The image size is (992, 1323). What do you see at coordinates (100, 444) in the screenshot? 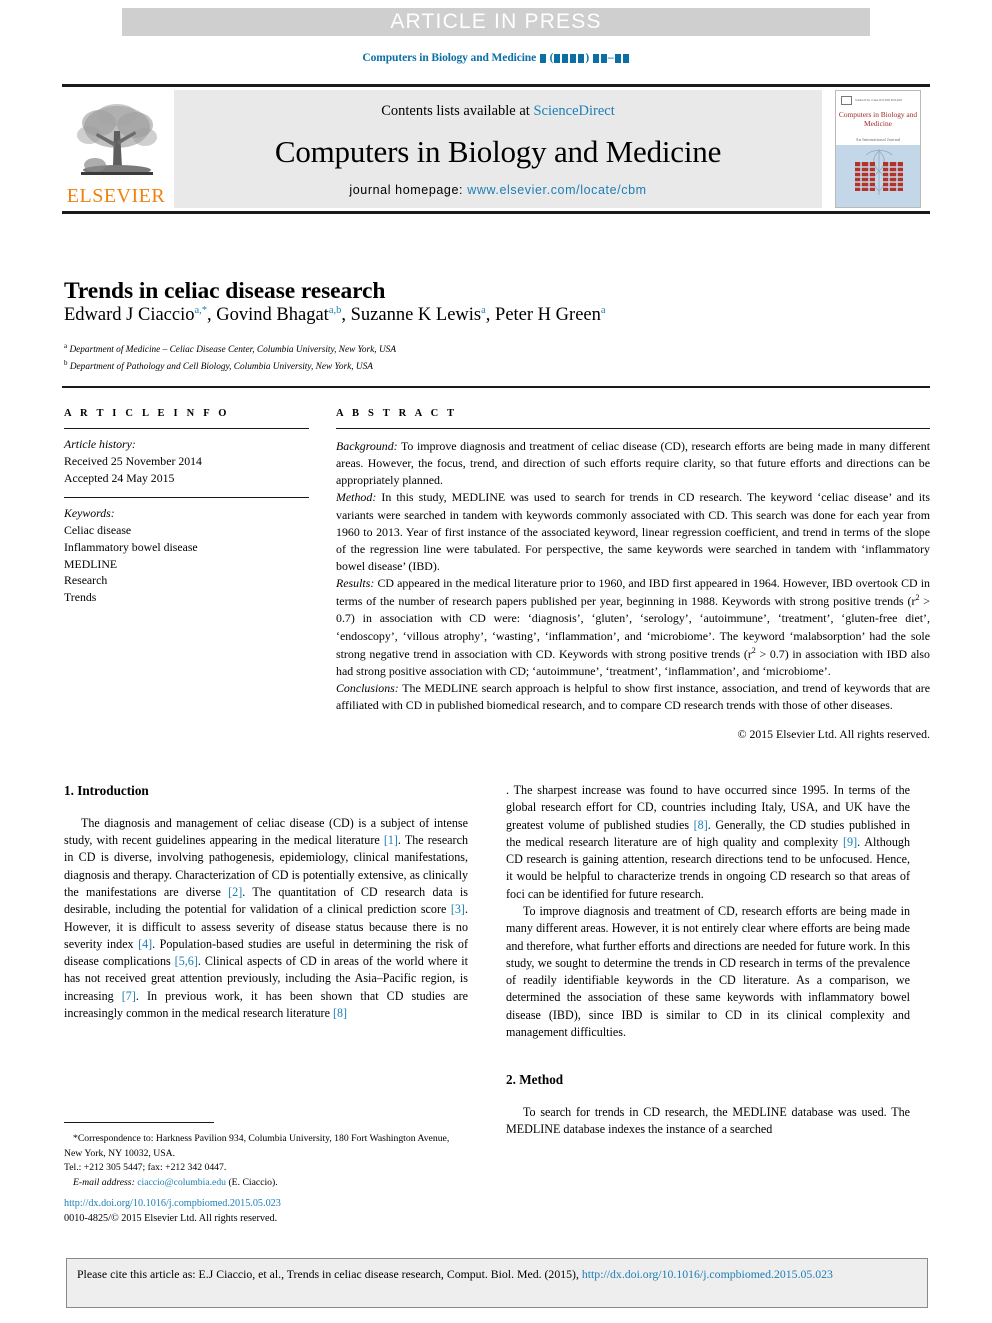
I see `article-history-label: Article history:` at bounding box center [100, 444].